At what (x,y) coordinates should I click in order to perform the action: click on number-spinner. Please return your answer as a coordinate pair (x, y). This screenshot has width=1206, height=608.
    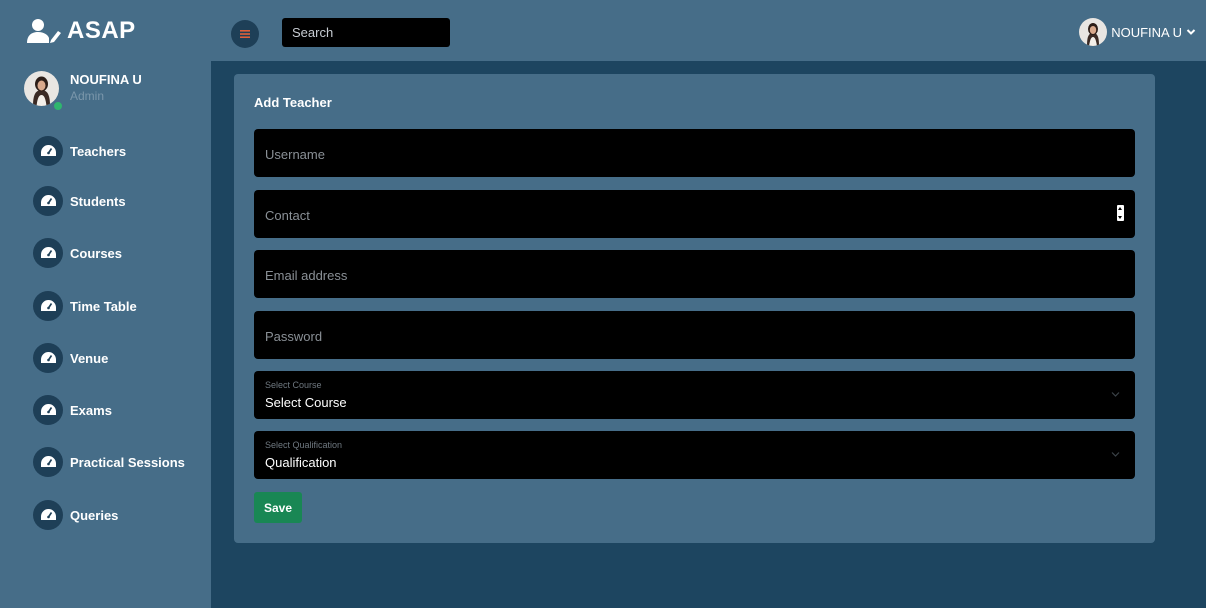
    Looking at the image, I should click on (1120, 213).